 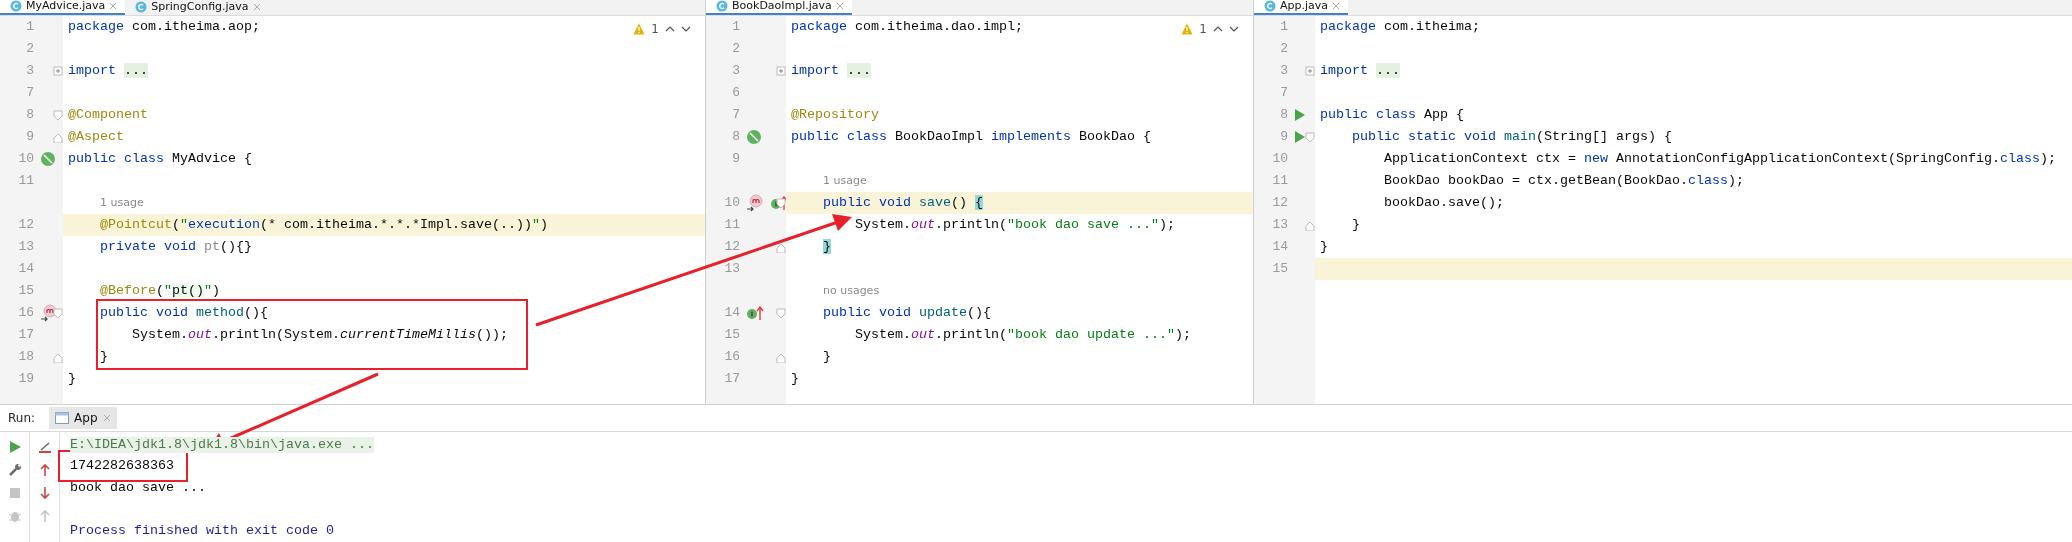 I want to click on line-number: 15, so click(x=1280, y=269).